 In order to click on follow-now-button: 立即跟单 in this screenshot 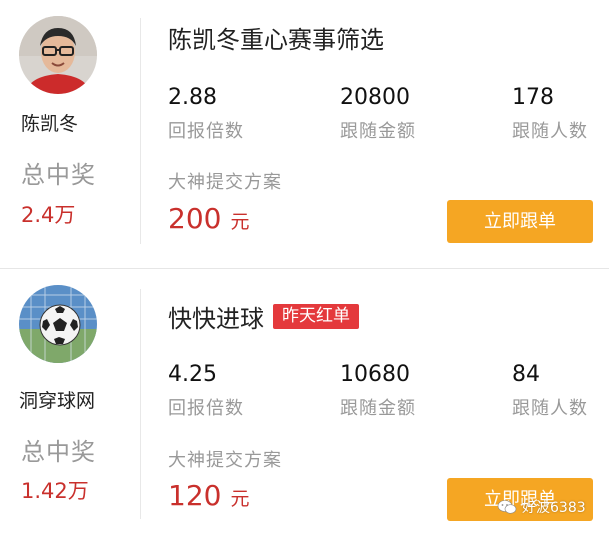, I will do `click(520, 221)`.